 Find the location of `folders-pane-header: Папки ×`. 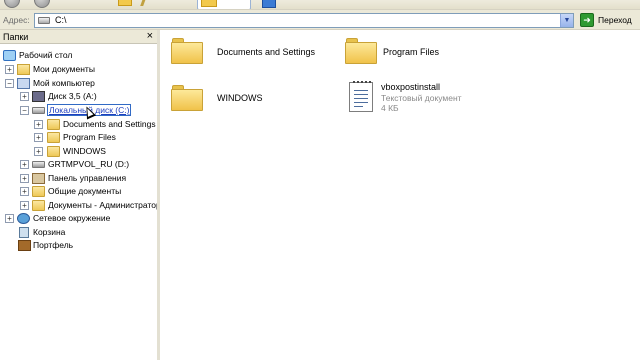

folders-pane-header: Папки × is located at coordinates (78, 37).